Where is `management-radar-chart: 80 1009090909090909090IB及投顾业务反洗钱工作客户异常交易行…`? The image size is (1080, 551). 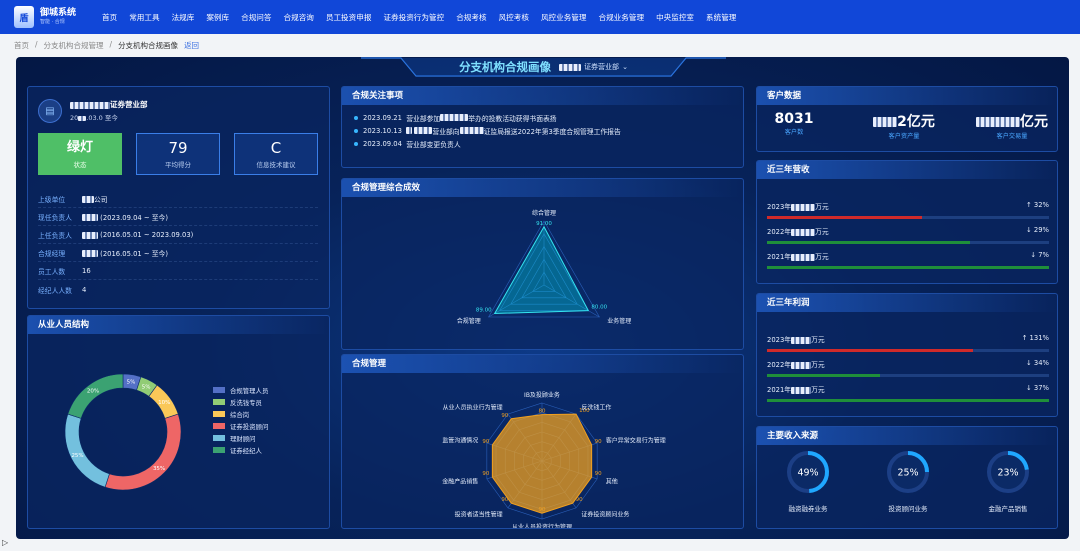 management-radar-chart: 80 1009090909090909090IB及投顾业务反洗钱工作客户异常交易行… is located at coordinates (554, 460).